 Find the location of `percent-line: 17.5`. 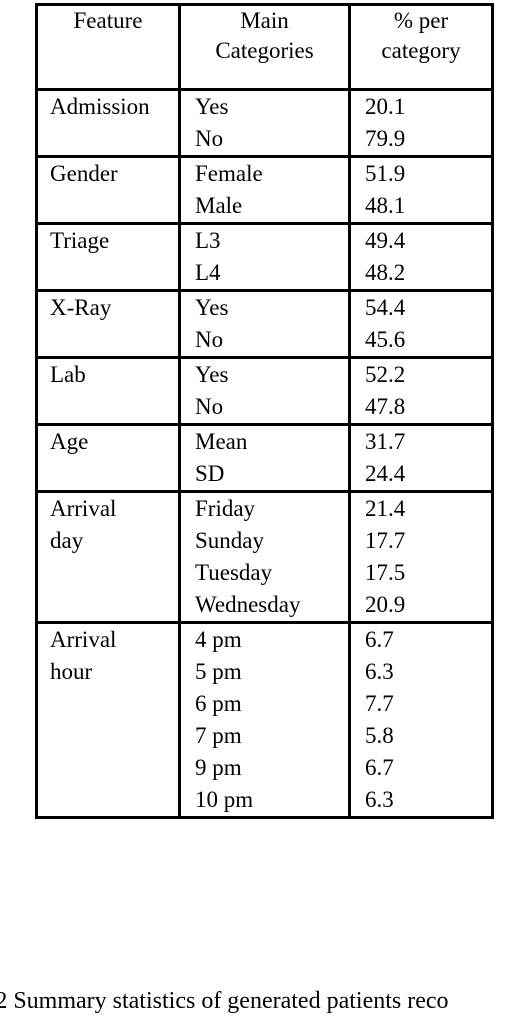

percent-line: 17.5 is located at coordinates (385, 572).